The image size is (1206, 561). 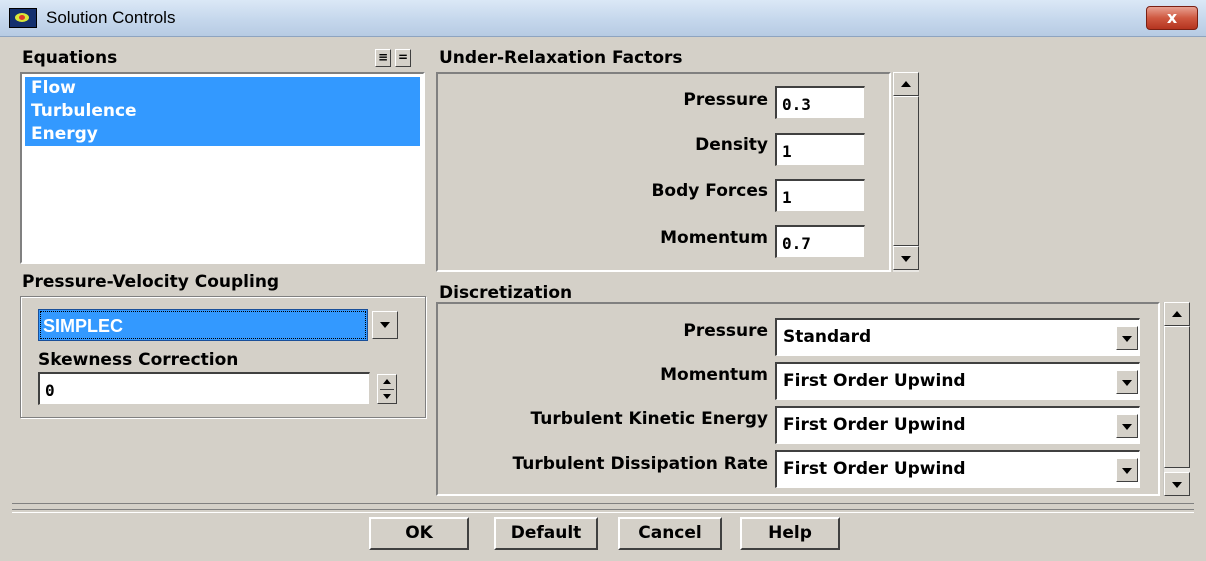 I want to click on urf-body-forces-label: Body Forces, so click(x=709, y=191).